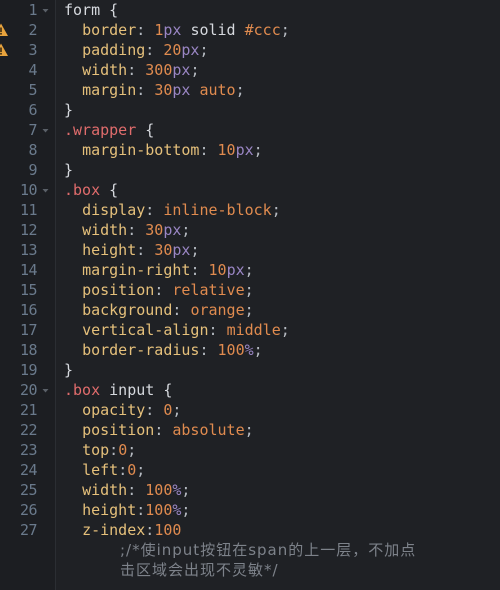  Describe the element at coordinates (208, 430) in the screenshot. I see `code-token: absolute` at that location.